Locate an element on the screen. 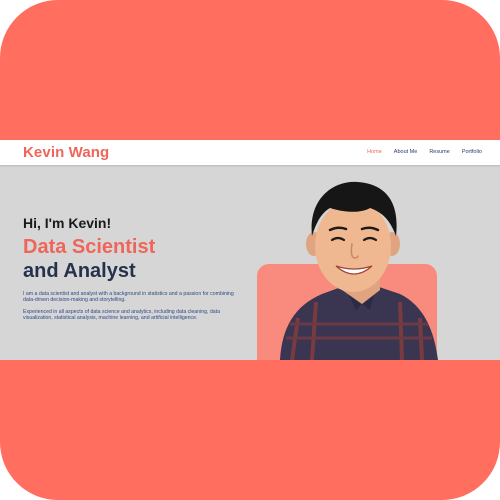 The image size is (500, 500). nav-link-portfolio: Portfolio is located at coordinates (472, 152).